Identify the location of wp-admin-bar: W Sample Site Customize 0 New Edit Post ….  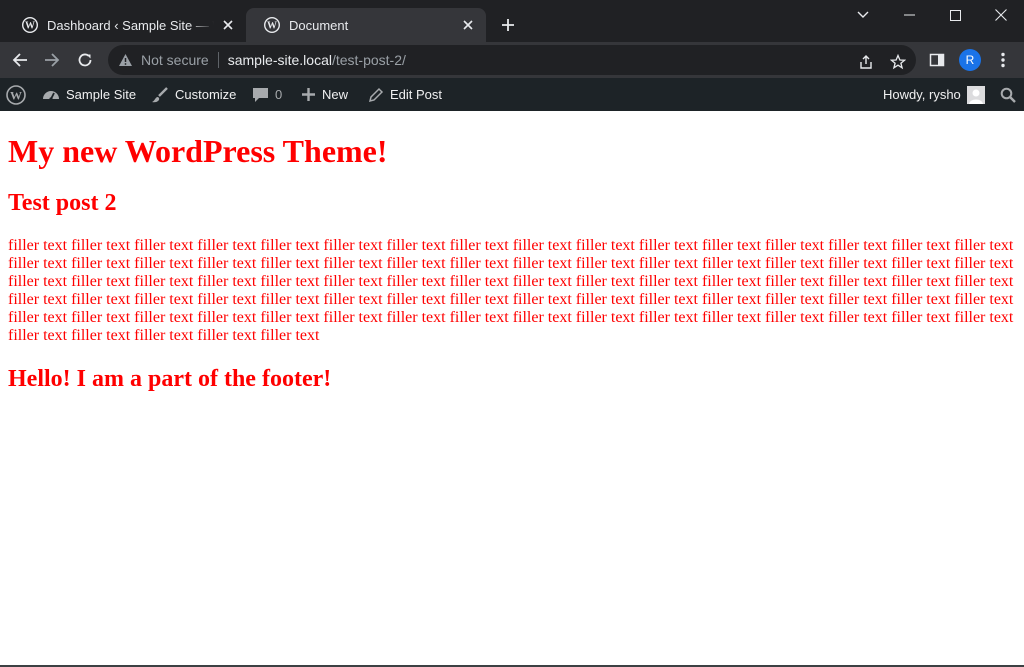
(512, 94).